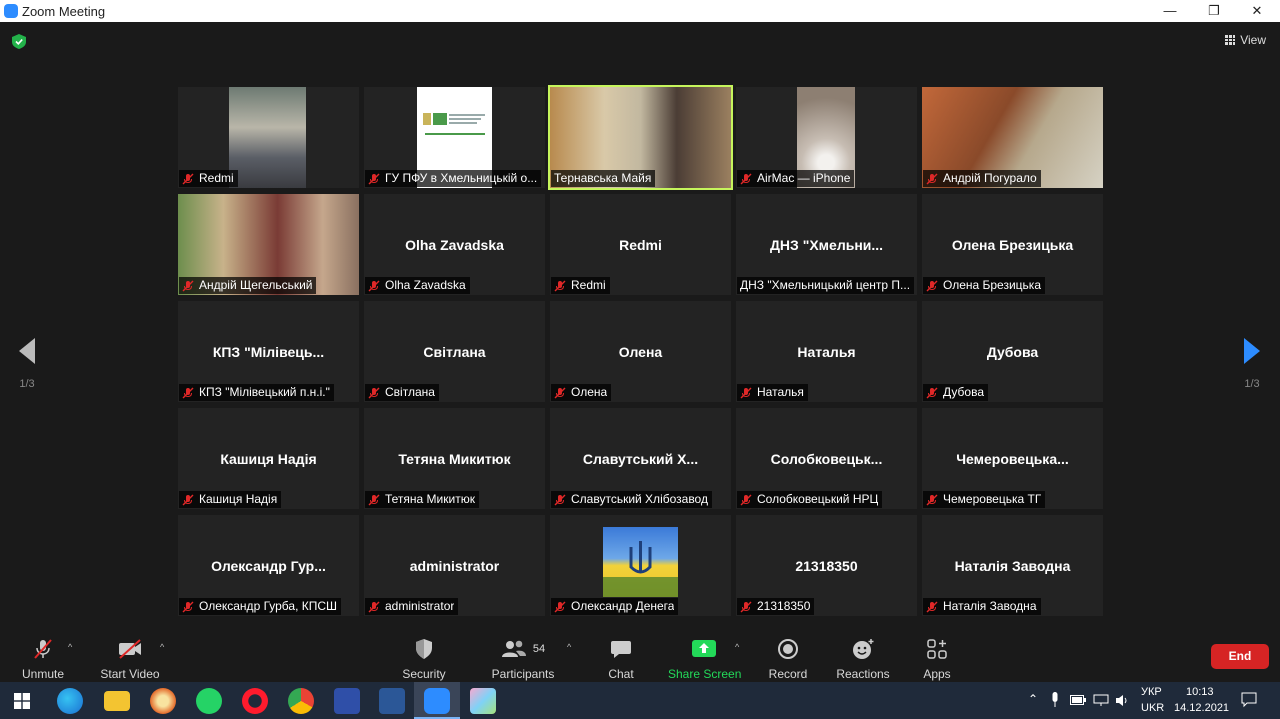  What do you see at coordinates (1249, 700) in the screenshot?
I see `notification-icon` at bounding box center [1249, 700].